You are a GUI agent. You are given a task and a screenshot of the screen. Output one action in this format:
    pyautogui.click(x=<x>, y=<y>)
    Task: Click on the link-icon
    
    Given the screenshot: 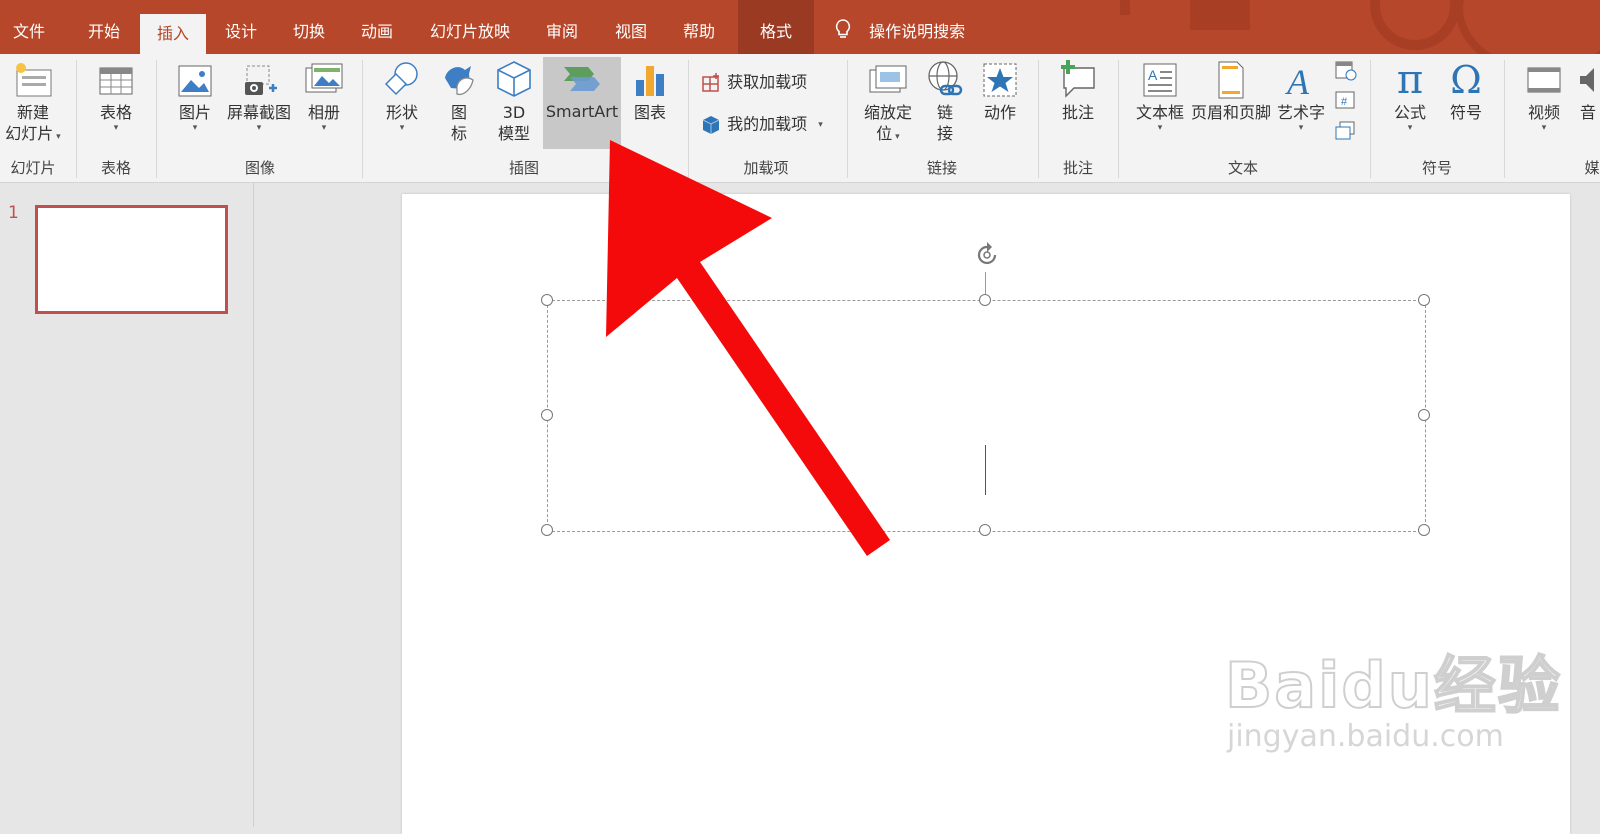 What is the action you would take?
    pyautogui.click(x=945, y=78)
    